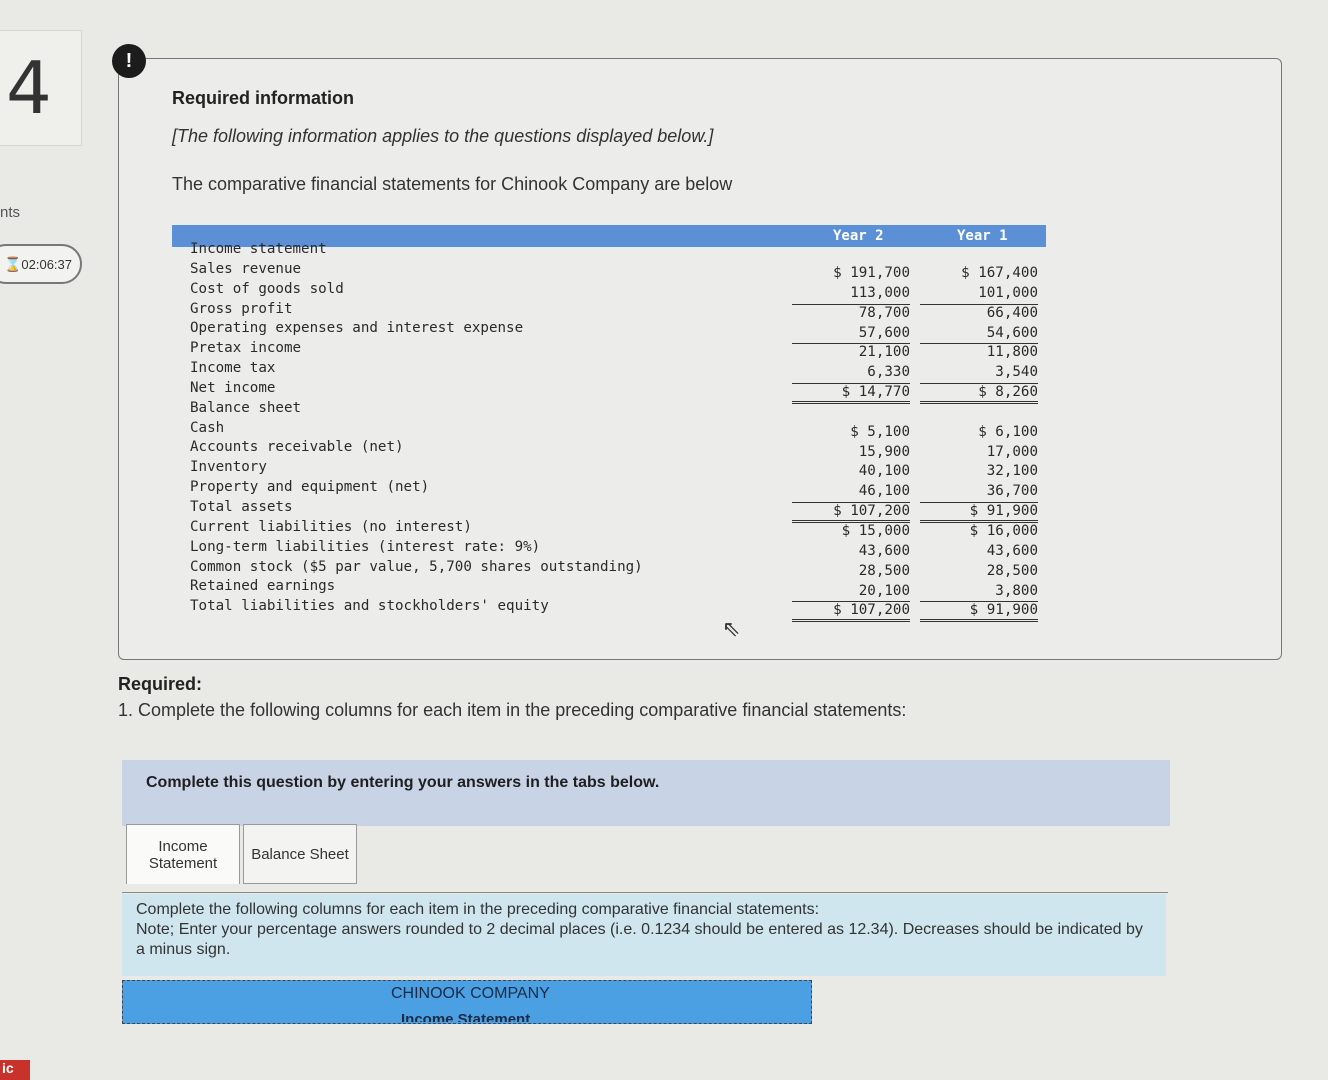 The image size is (1328, 1080). Describe the element at coordinates (263, 98) in the screenshot. I see `info-title: Required information` at that location.